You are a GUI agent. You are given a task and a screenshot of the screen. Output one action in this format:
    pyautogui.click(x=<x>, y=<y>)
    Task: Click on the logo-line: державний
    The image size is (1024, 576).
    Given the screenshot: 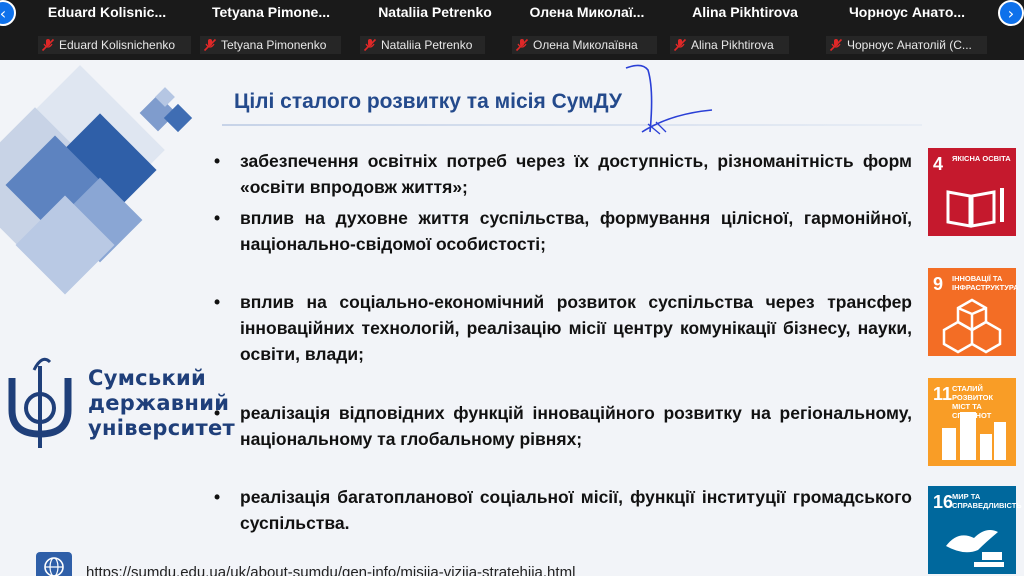 What is the action you would take?
    pyautogui.click(x=159, y=403)
    